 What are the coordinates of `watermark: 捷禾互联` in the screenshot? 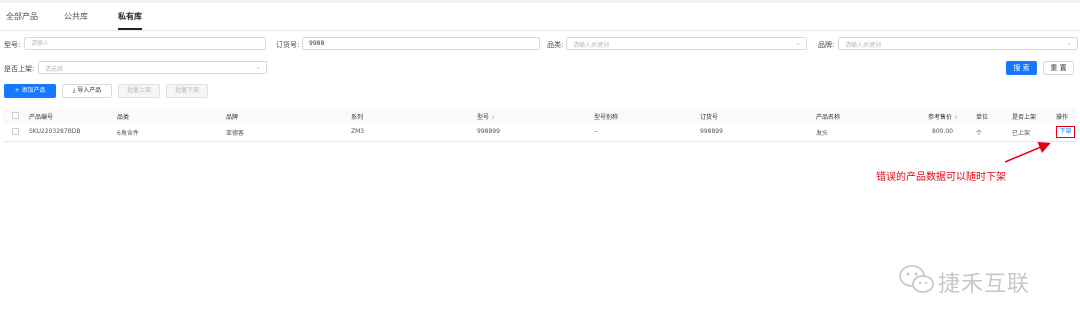 It's located at (978, 282).